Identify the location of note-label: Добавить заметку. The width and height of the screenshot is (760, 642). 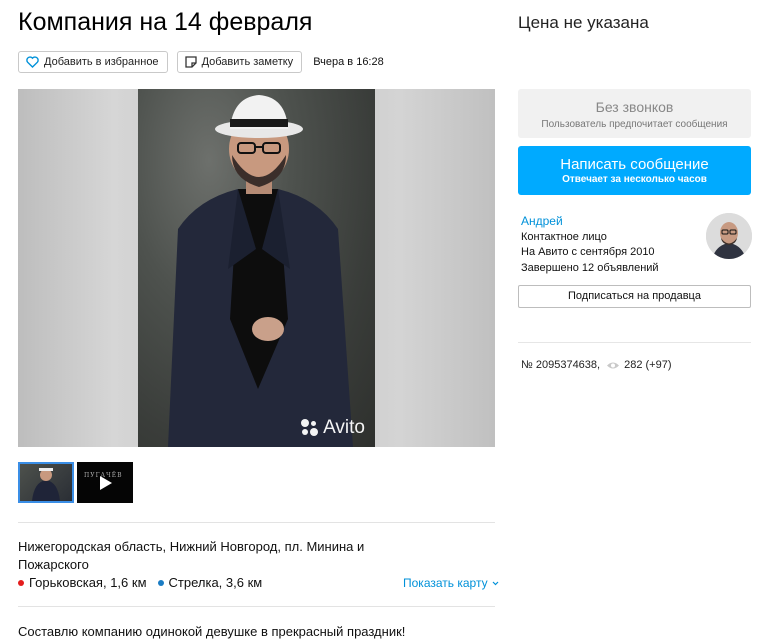
(247, 62).